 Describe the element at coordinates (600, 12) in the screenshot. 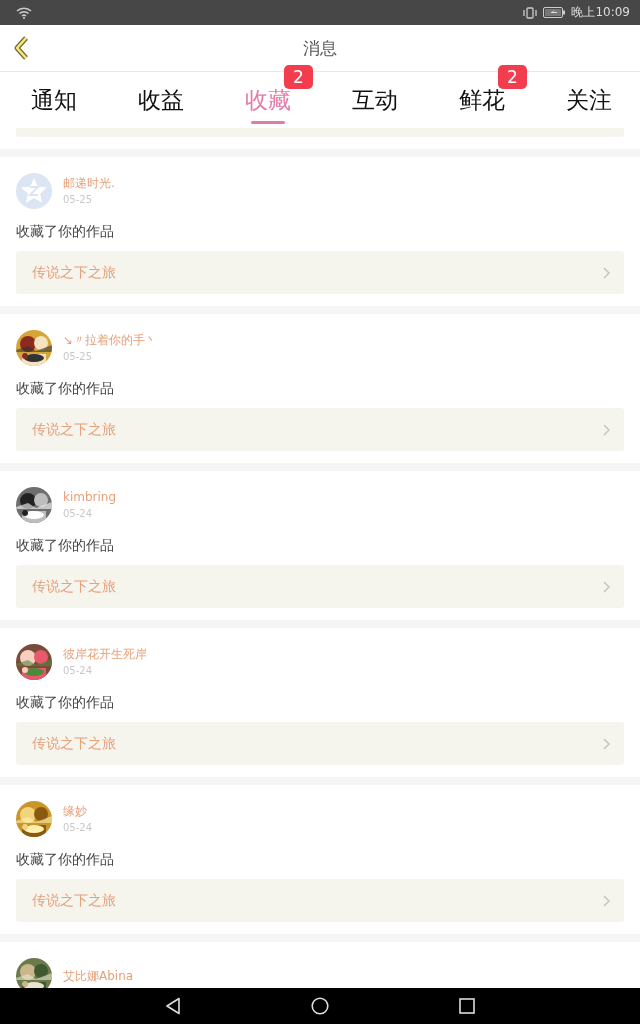

I see `status-time: 晚上10:09` at that location.